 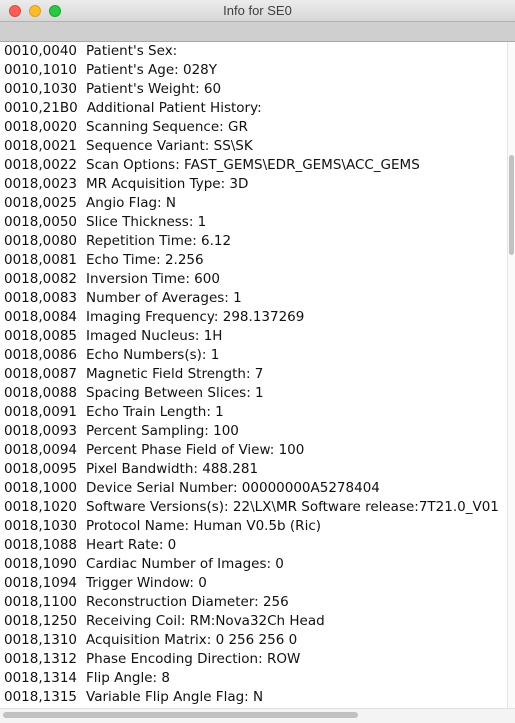 What do you see at coordinates (131, 203) in the screenshot?
I see `dicom-value: Angio Flag: N` at bounding box center [131, 203].